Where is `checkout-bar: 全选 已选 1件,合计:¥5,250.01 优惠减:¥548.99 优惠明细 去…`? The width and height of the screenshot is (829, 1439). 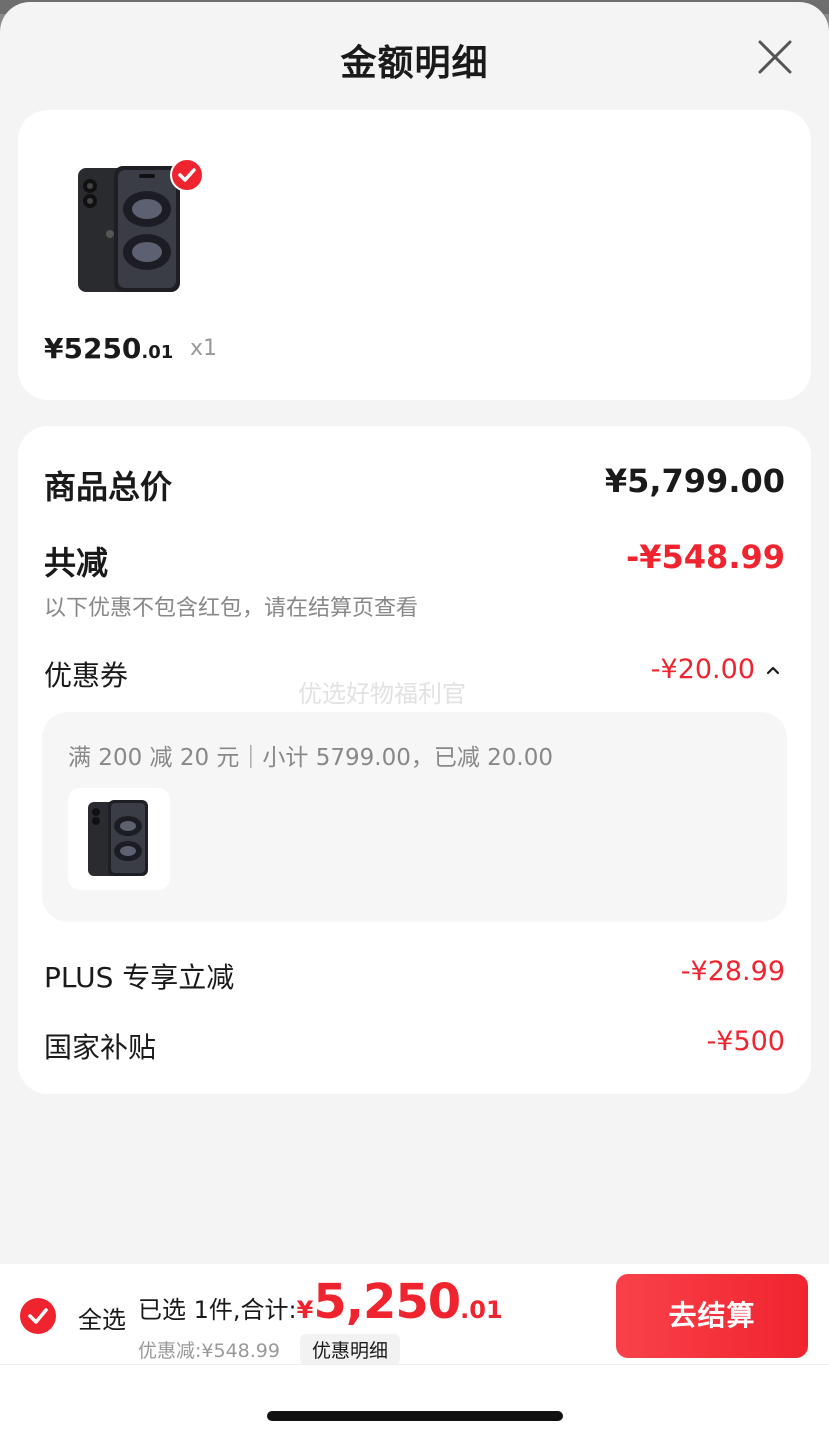 checkout-bar: 全选 已选 1件,合计:¥5,250.01 优惠减:¥548.99 优惠明细 去… is located at coordinates (414, 1314).